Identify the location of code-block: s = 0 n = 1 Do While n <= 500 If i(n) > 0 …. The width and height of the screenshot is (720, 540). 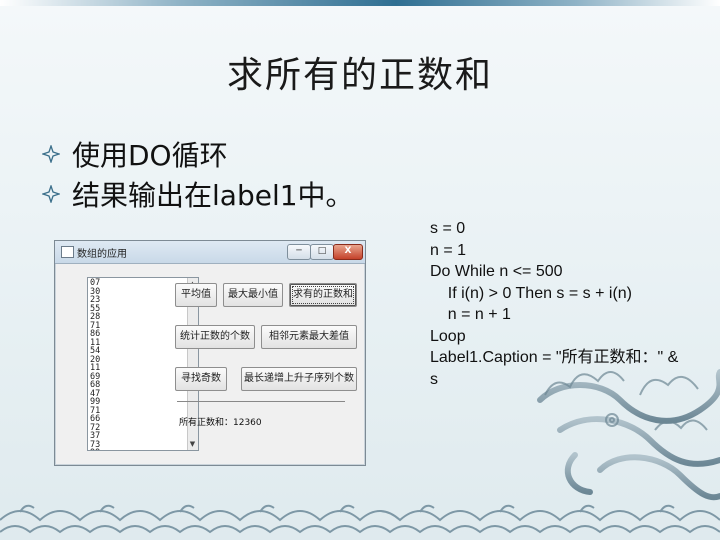
(554, 304).